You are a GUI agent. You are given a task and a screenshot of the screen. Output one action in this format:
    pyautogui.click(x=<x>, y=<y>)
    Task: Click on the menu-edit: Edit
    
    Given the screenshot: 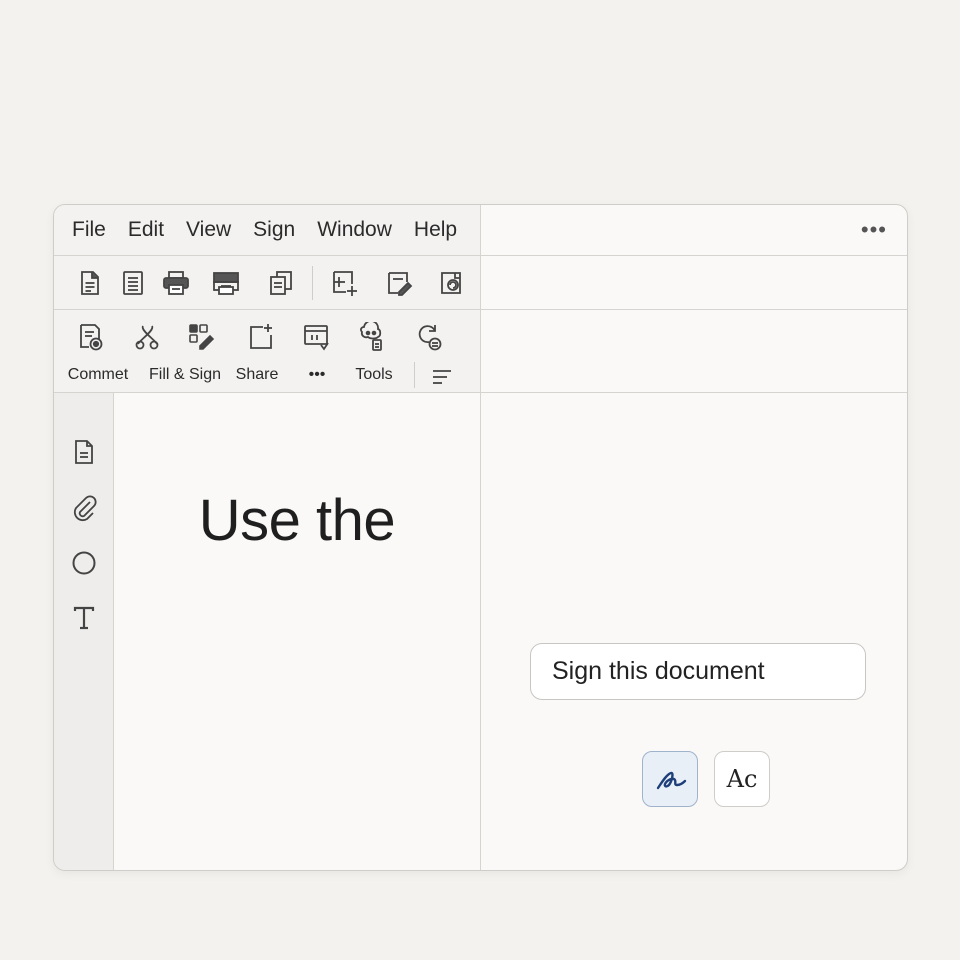 What is the action you would take?
    pyautogui.click(x=146, y=230)
    